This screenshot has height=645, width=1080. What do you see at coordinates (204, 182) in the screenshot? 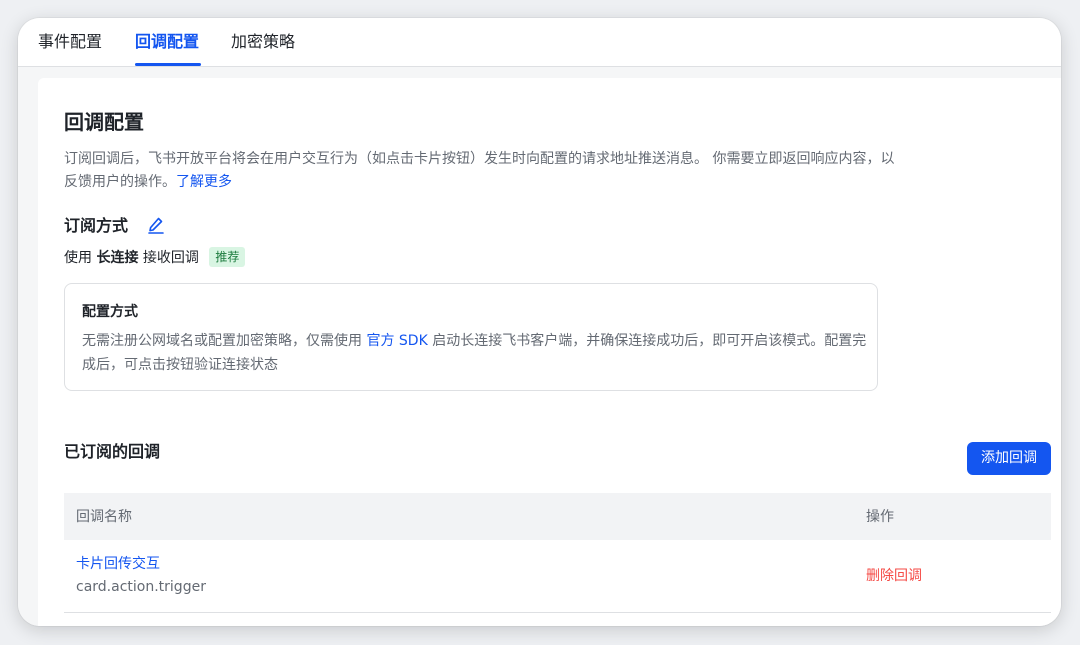
I see `learn-more-link: 了解更多` at bounding box center [204, 182].